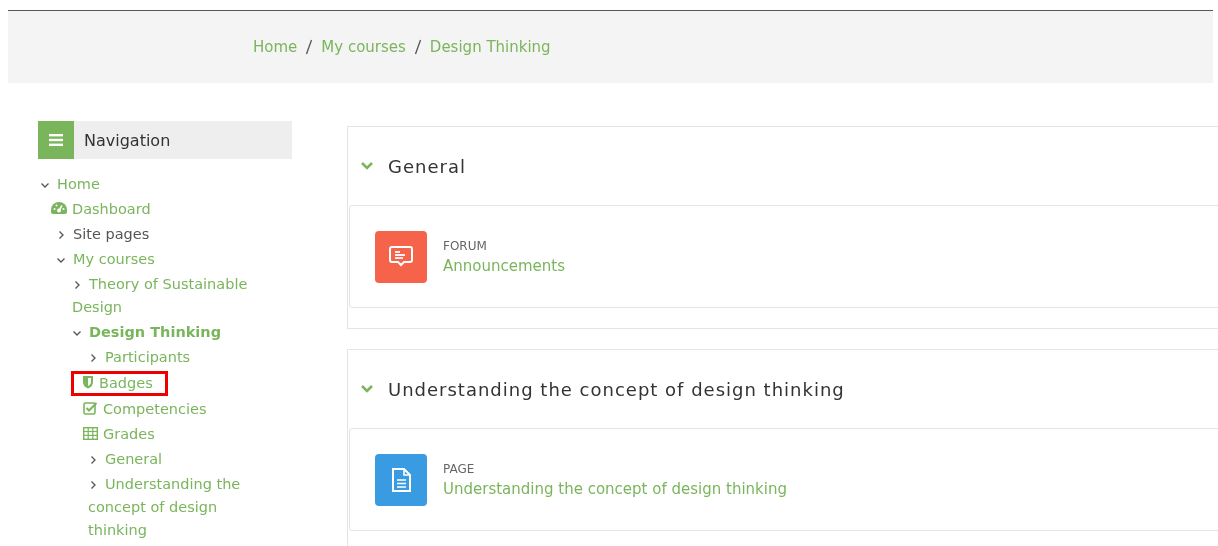 The height and width of the screenshot is (546, 1218). What do you see at coordinates (176, 459) in the screenshot?
I see `nav-item: General` at bounding box center [176, 459].